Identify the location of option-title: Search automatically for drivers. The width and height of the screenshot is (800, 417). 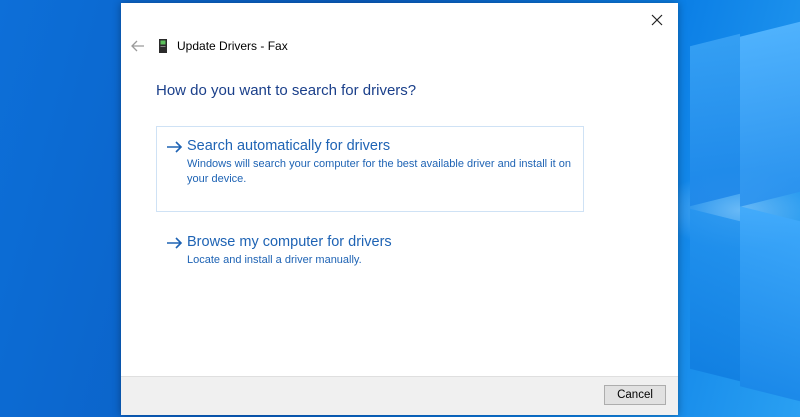
(289, 146).